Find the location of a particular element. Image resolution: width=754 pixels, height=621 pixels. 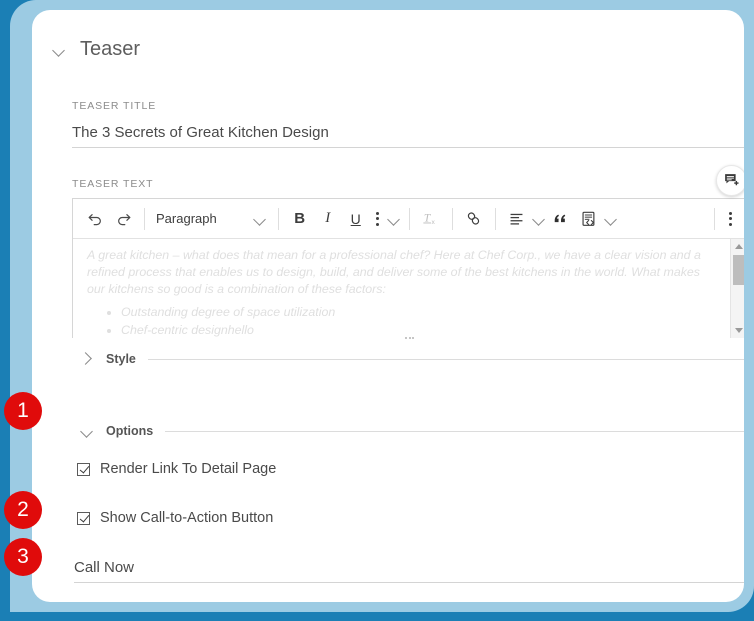

cta-label-underline is located at coordinates (409, 582).